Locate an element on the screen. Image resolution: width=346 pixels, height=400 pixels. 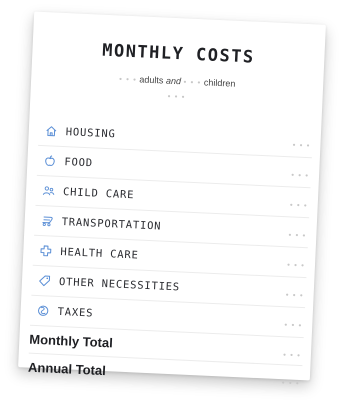
adults-count-placeholder: • • • is located at coordinates (128, 79).